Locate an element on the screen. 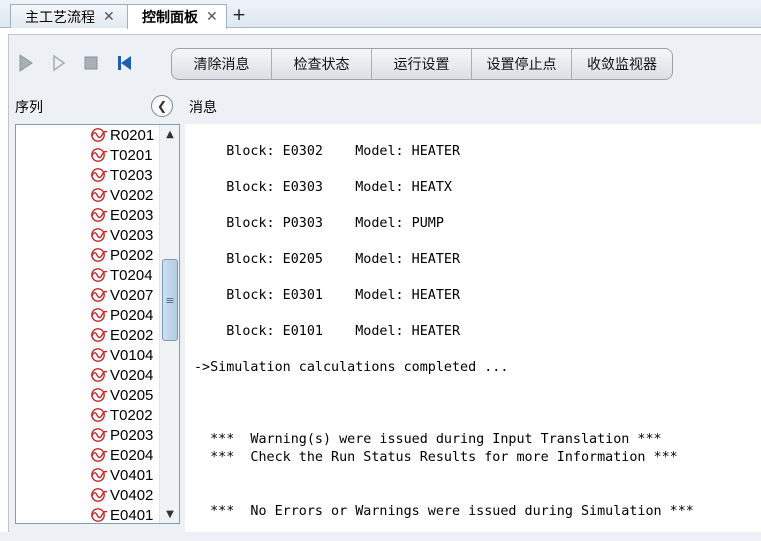 The height and width of the screenshot is (541, 761). list-item: V0104 is located at coordinates (121, 355).